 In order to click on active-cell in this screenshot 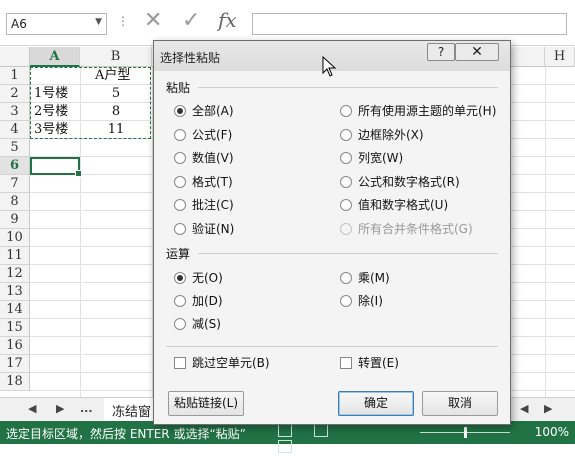, I will do `click(56, 167)`.